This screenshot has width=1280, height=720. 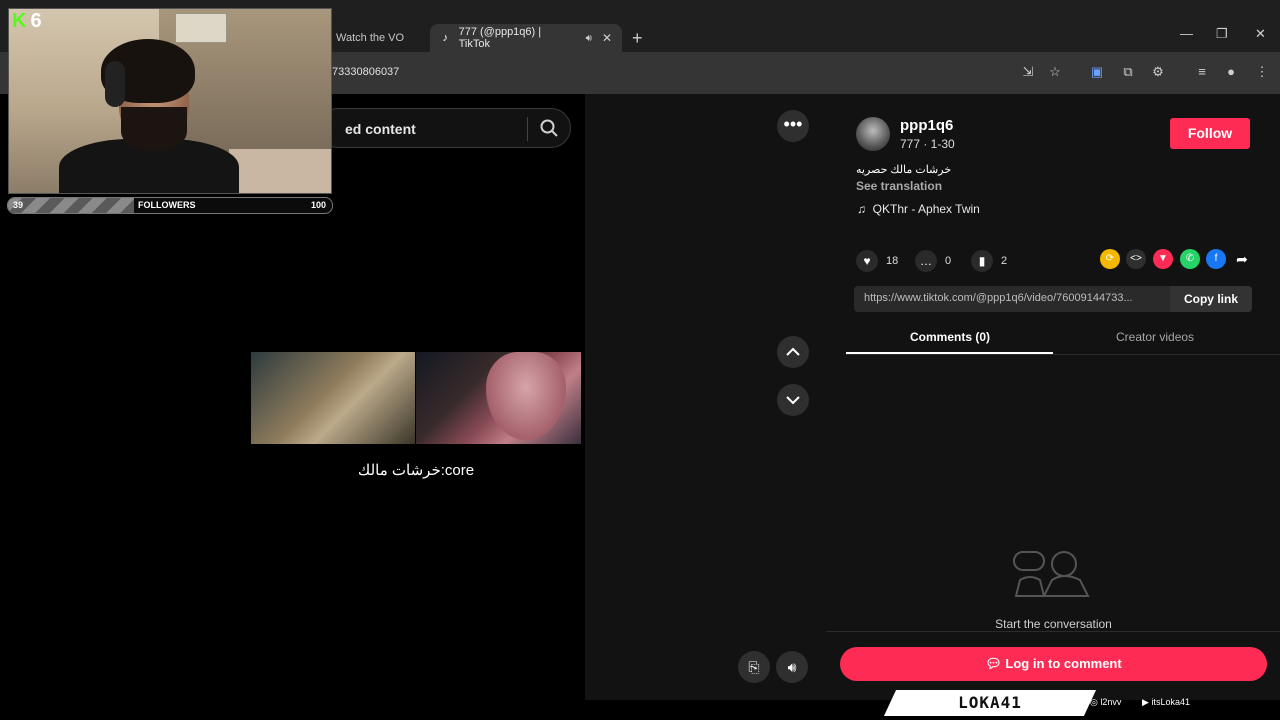 I want to click on video-frame-right, so click(x=498, y=398).